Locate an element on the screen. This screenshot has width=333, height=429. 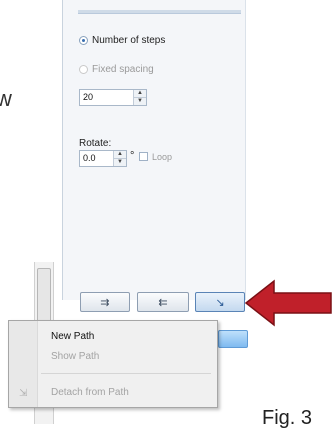
path-curve-icon: ↘ is located at coordinates (220, 302).